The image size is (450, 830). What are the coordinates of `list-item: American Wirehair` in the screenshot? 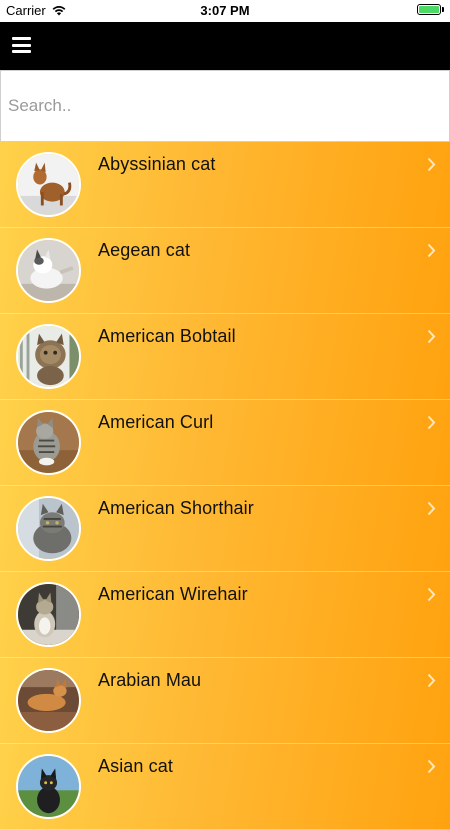 It's located at (225, 615).